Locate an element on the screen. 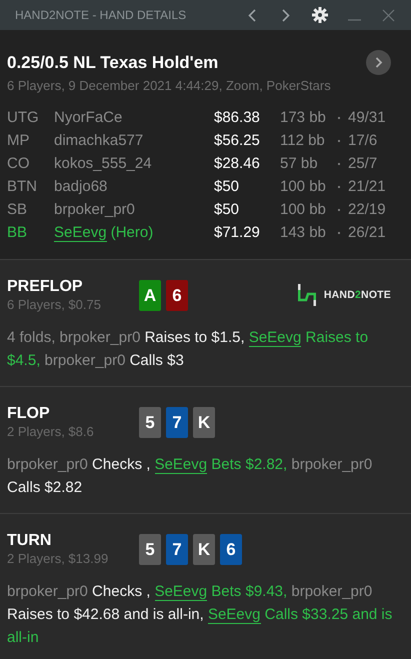 The height and width of the screenshot is (659, 411). player-name: brpoker_pr0 is located at coordinates (95, 210).